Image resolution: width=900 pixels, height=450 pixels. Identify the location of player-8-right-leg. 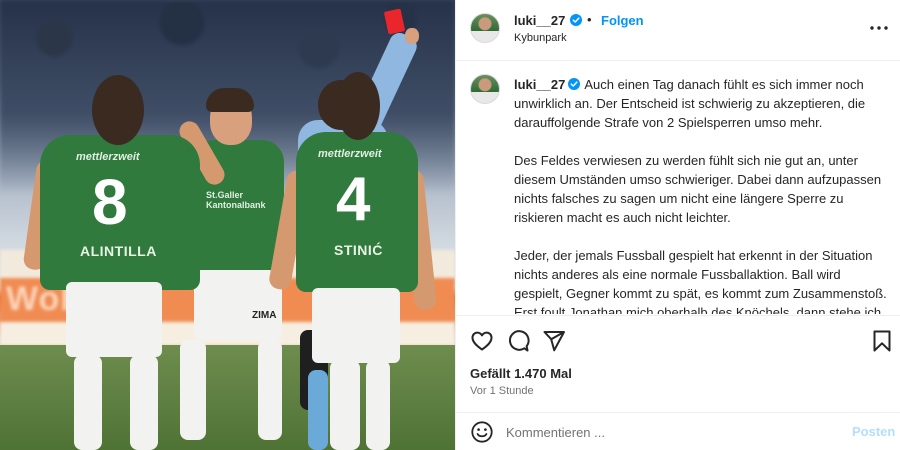
(144, 402).